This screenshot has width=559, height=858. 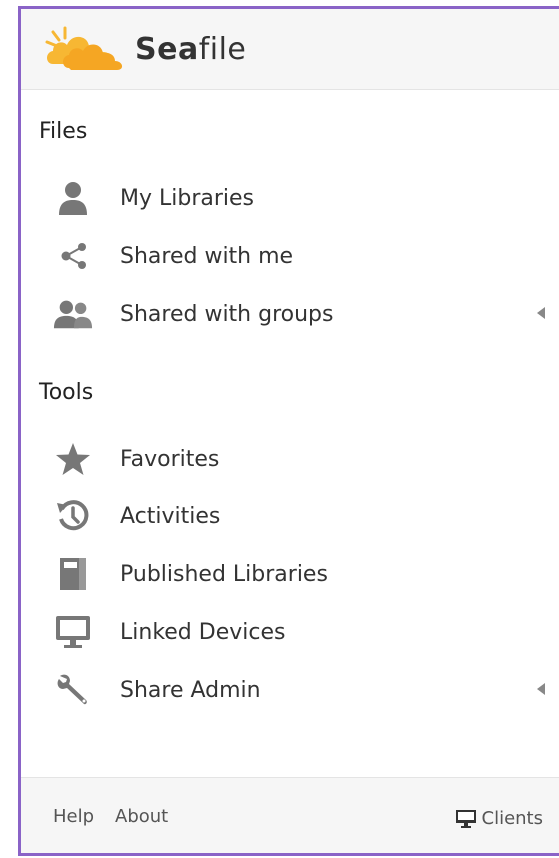 I want to click on clients-link: Clients, so click(x=499, y=818).